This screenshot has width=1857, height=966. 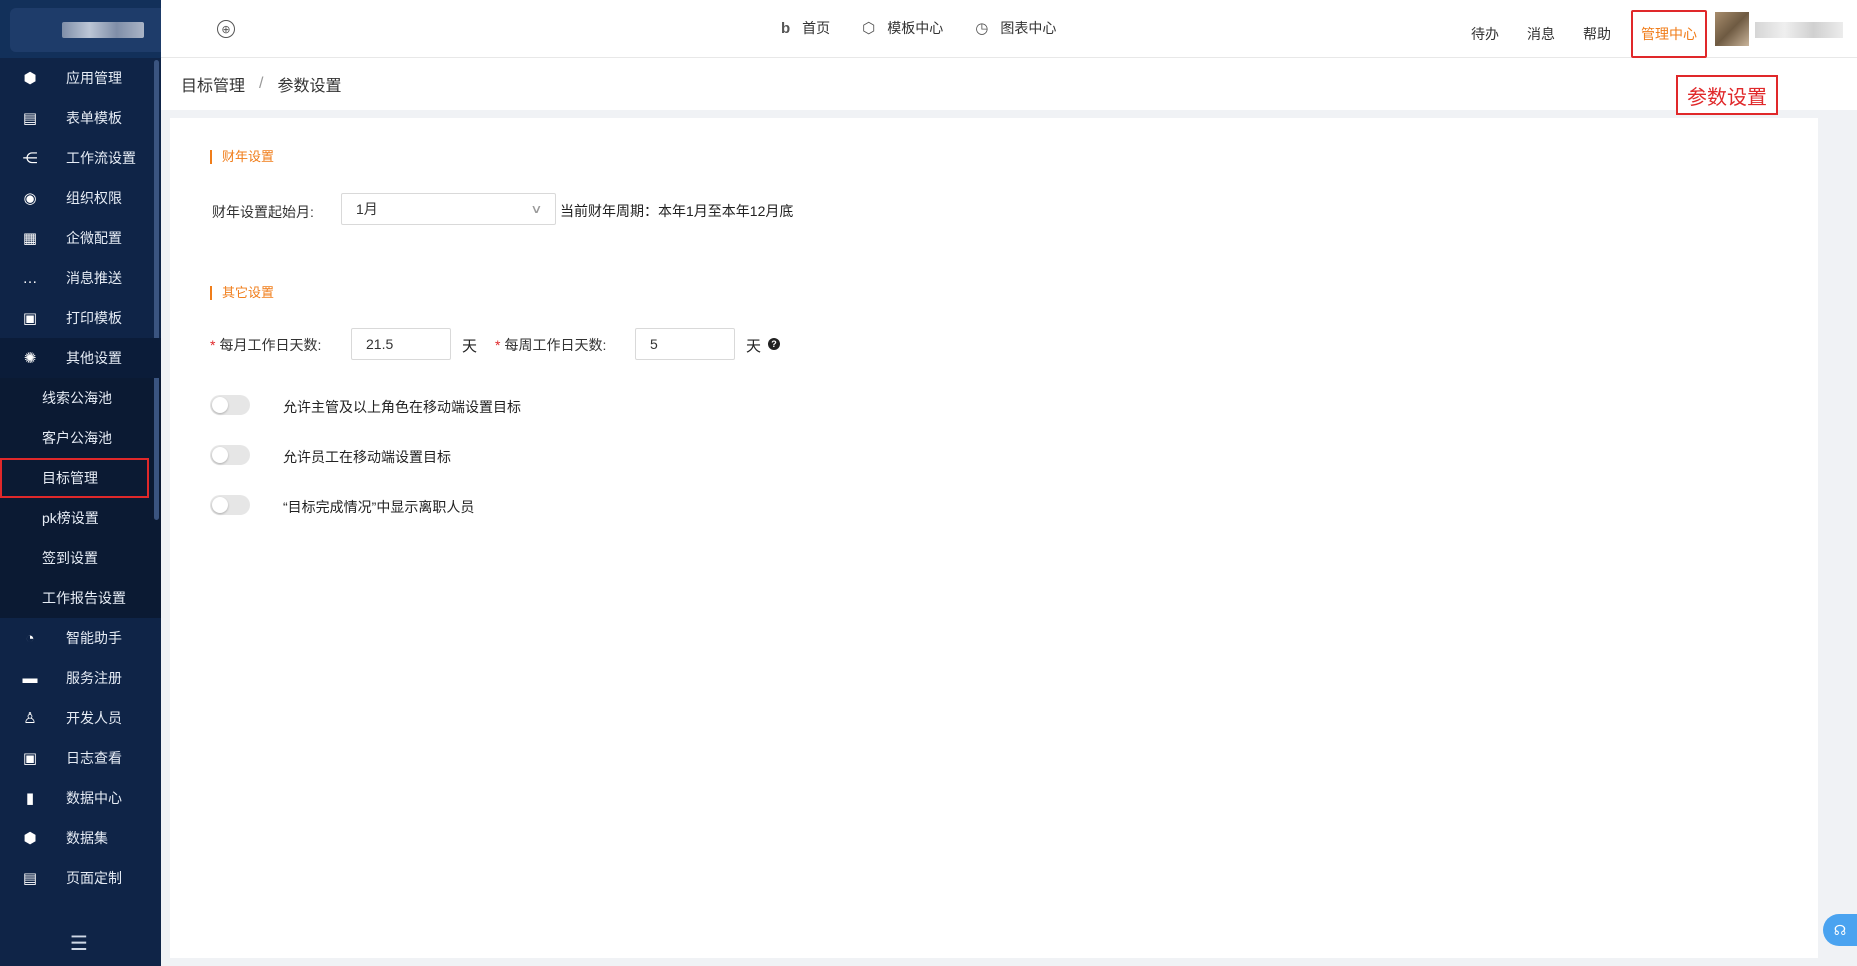 I want to click on weekly-workdays-label: * 每周工作日天数:, so click(x=550, y=345).